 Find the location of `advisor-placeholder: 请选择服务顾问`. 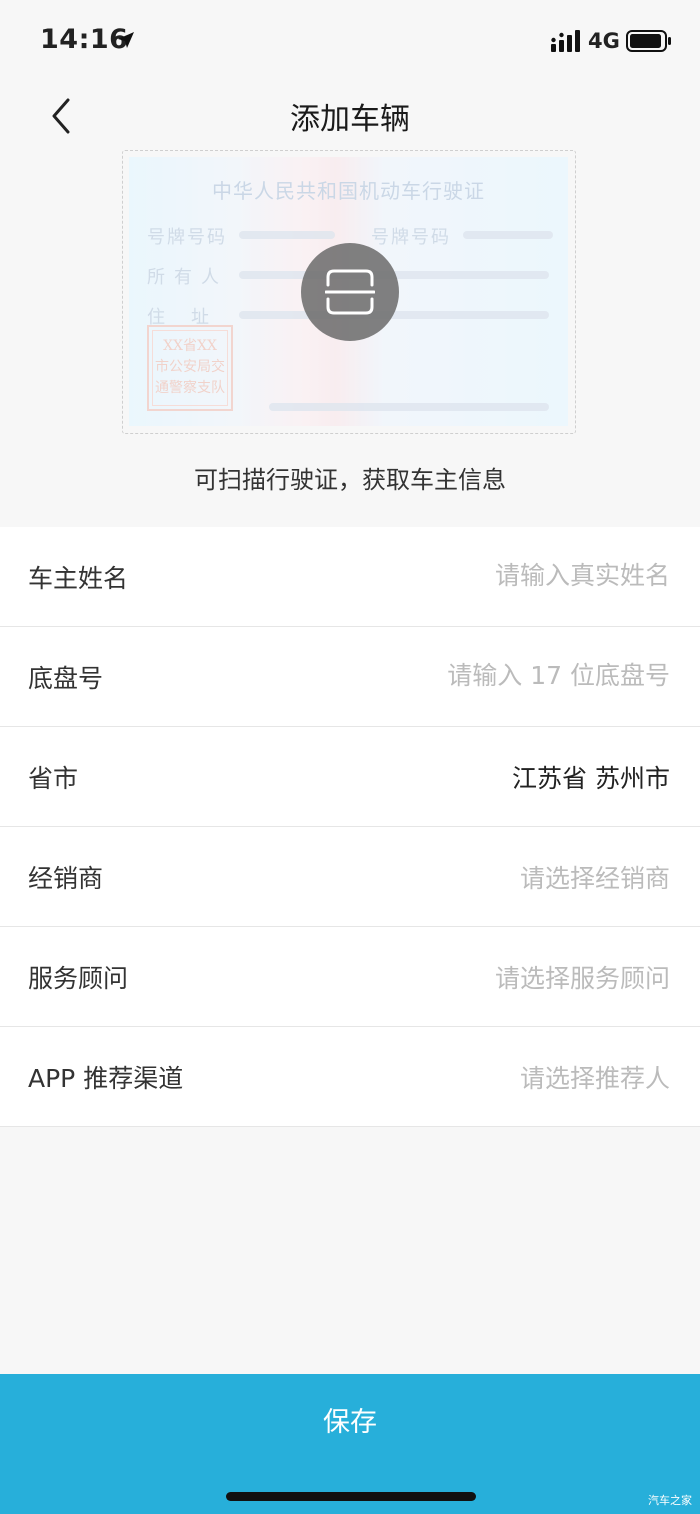

advisor-placeholder: 请选择服务顾问 is located at coordinates (582, 978).